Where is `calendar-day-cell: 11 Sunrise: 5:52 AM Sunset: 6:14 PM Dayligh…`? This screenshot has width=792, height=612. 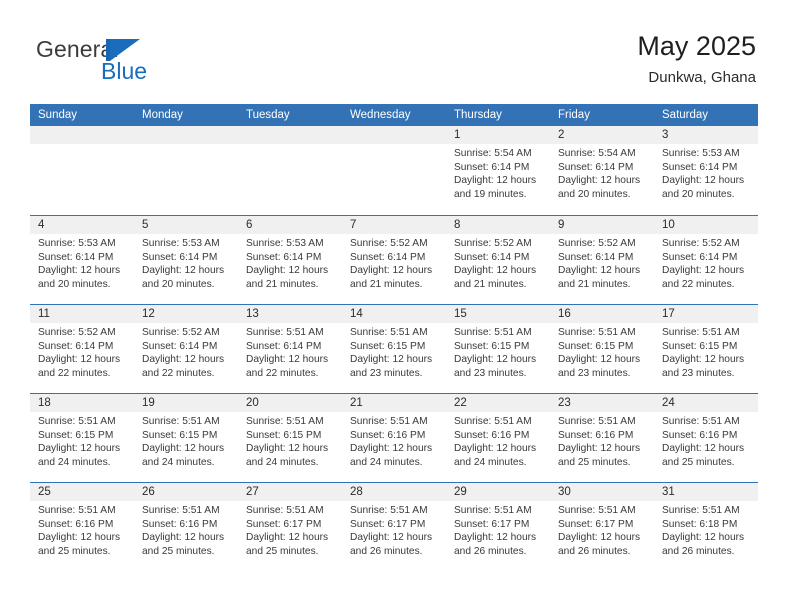 calendar-day-cell: 11 Sunrise: 5:52 AM Sunset: 6:14 PM Dayligh… is located at coordinates (82, 349).